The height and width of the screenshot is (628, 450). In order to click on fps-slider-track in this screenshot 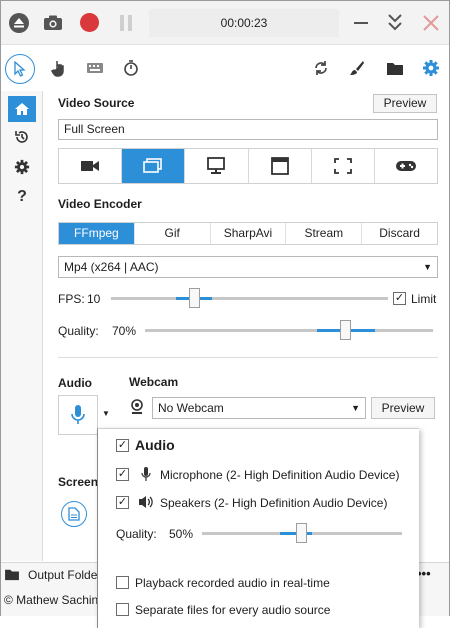, I will do `click(249, 298)`.